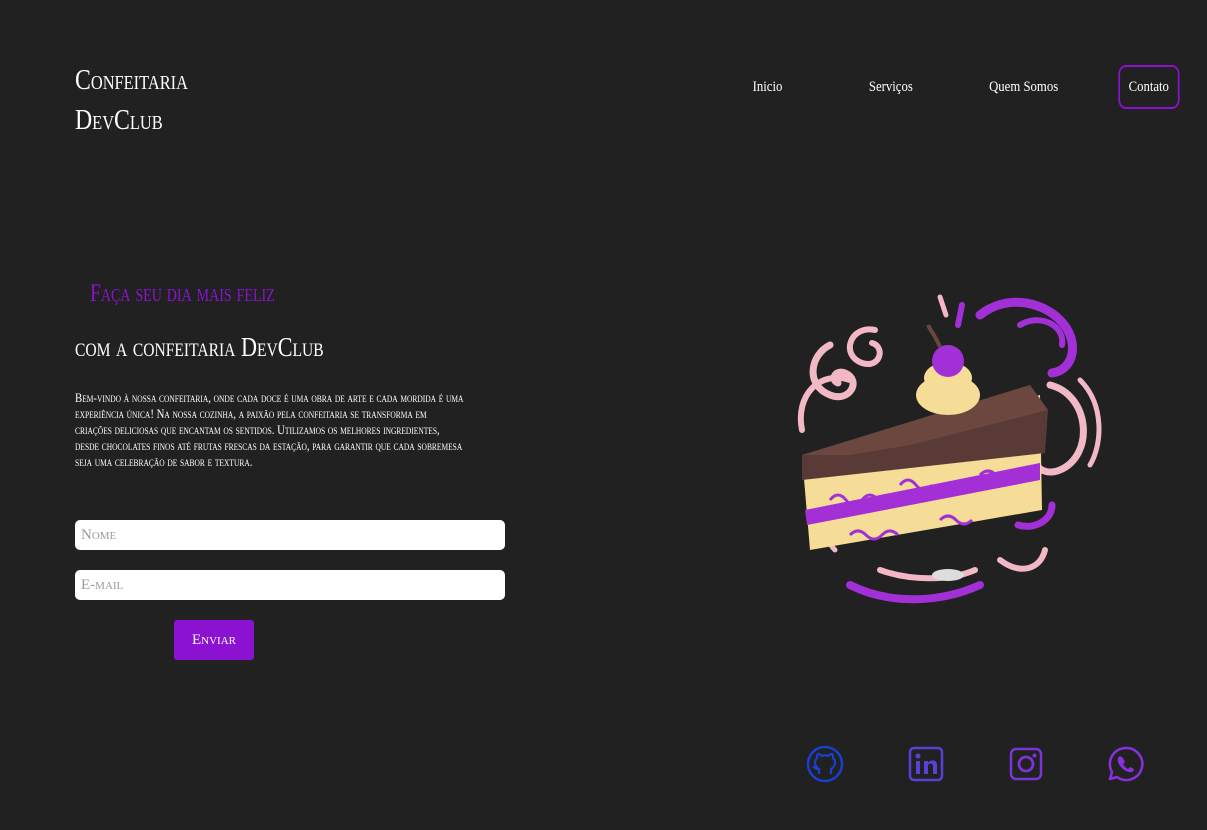  What do you see at coordinates (825, 764) in the screenshot?
I see `github-icon` at bounding box center [825, 764].